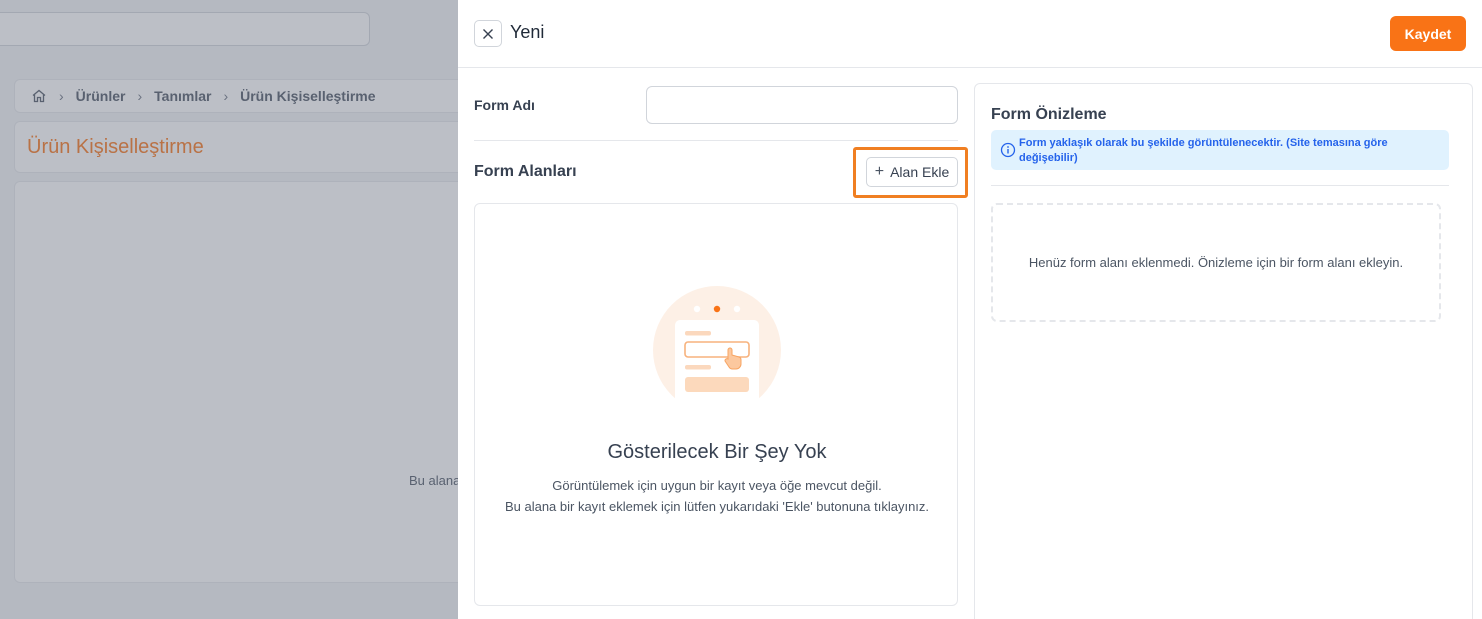  Describe the element at coordinates (717, 351) in the screenshot. I see `empty-form-illustration` at that location.